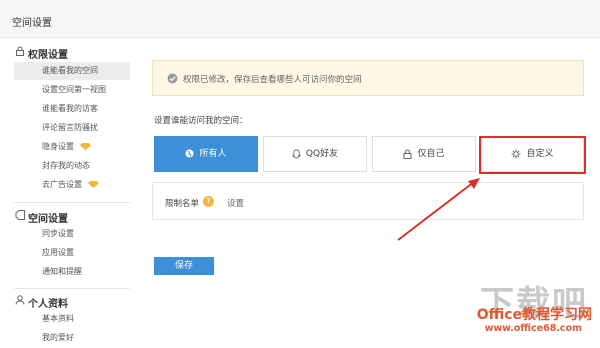 The width and height of the screenshot is (600, 348). I want to click on sidebar-item-label: 设置空间第一视图, so click(74, 89).